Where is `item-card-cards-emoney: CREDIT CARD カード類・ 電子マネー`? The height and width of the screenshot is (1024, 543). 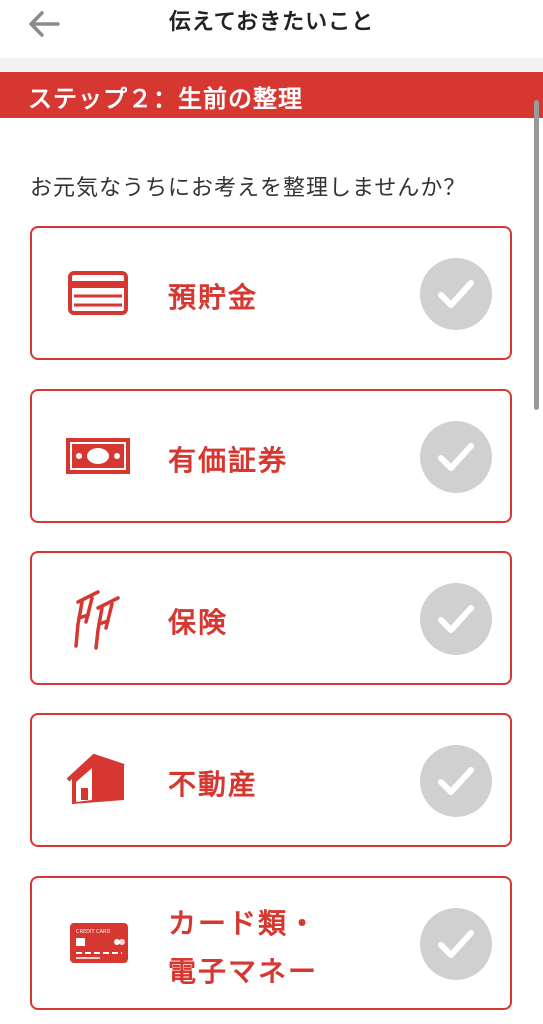 item-card-cards-emoney: CREDIT CARD カード類・ 電子マネー is located at coordinates (271, 943).